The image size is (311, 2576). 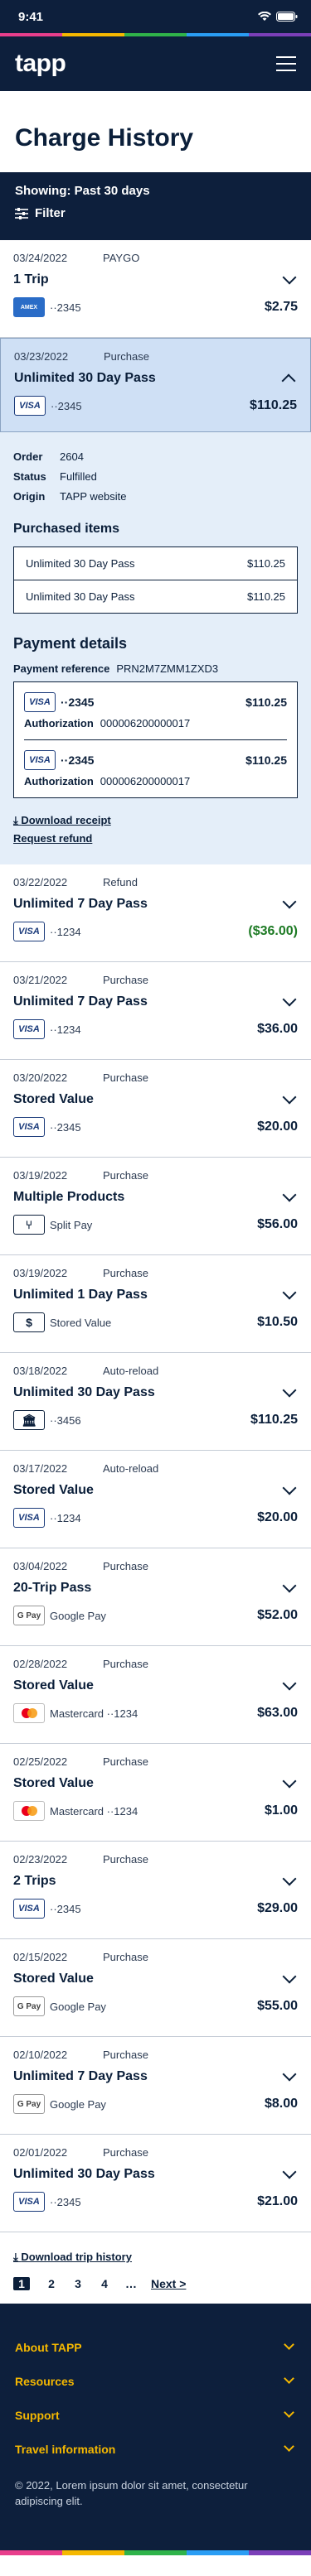 I want to click on download-trip-history-link: ⤓ Download trip history, so click(x=72, y=2257).